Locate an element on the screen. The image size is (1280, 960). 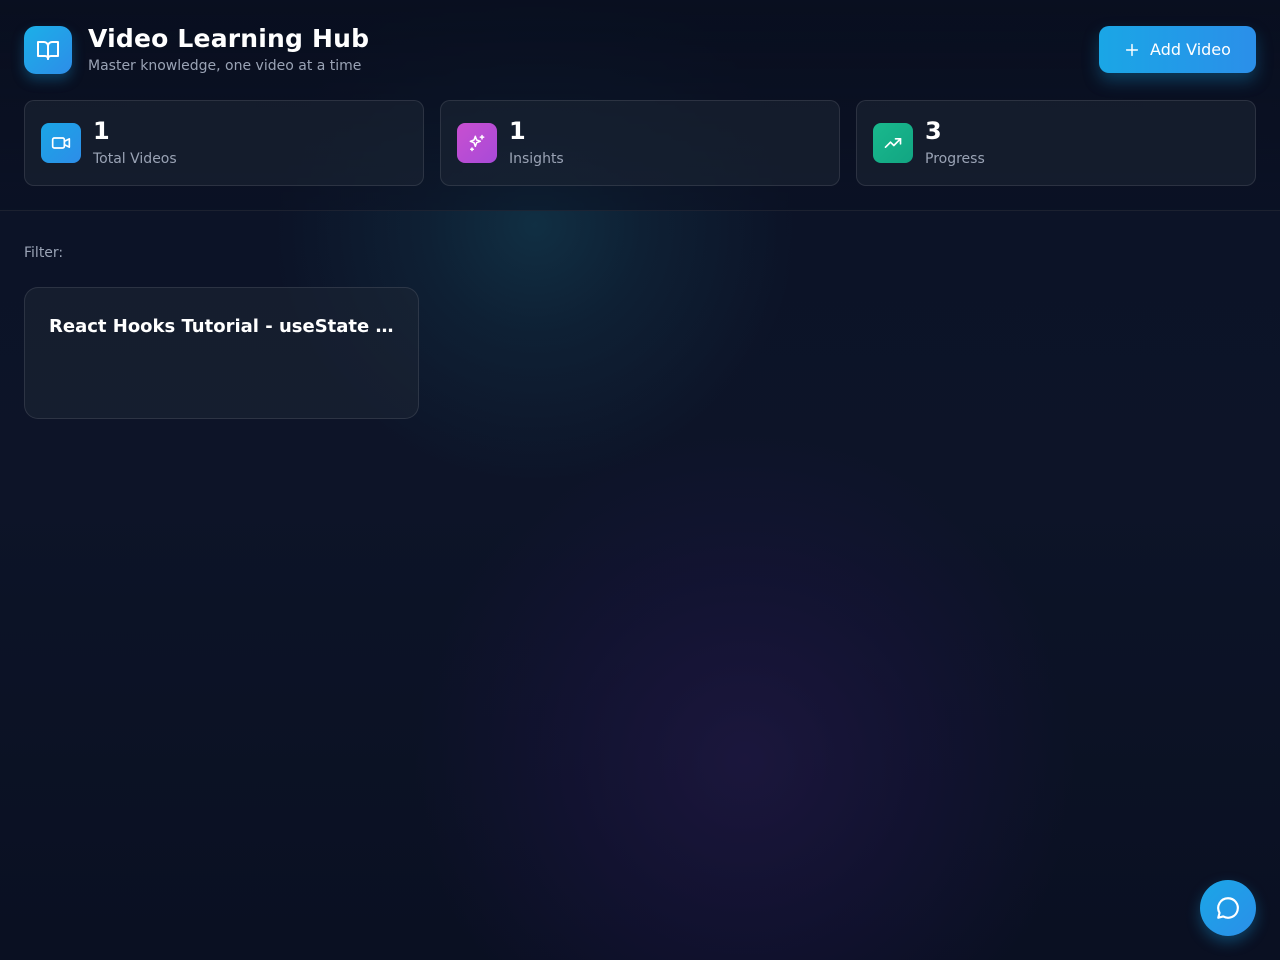
stat-value: 3 is located at coordinates (933, 131).